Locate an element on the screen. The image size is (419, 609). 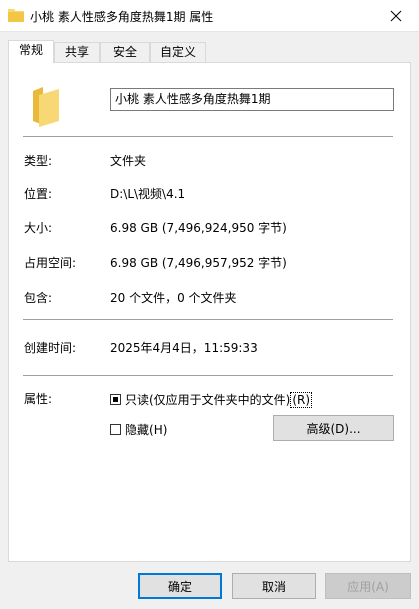
close-button is located at coordinates (396, 15).